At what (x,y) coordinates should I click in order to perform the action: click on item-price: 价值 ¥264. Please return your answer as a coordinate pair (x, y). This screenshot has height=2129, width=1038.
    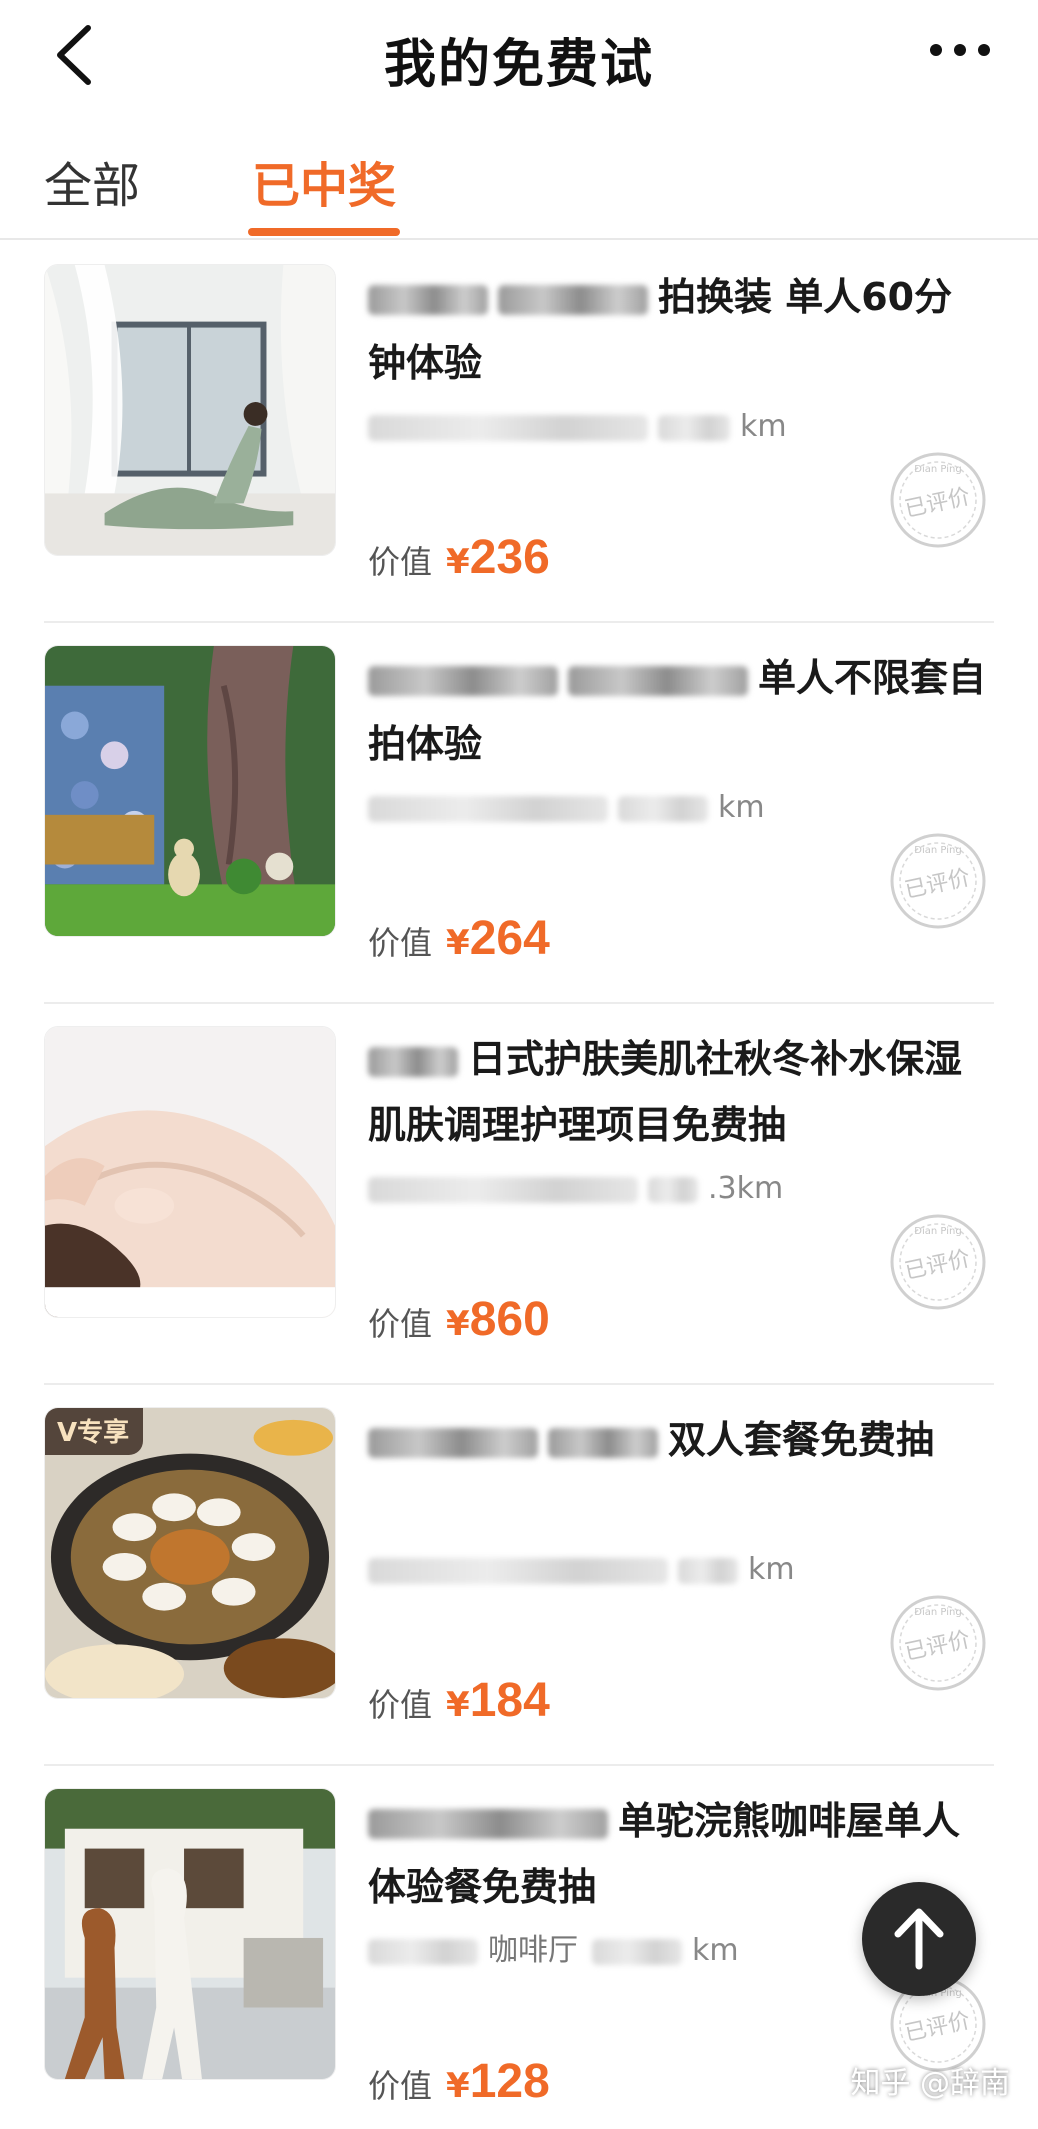
    Looking at the image, I should click on (459, 938).